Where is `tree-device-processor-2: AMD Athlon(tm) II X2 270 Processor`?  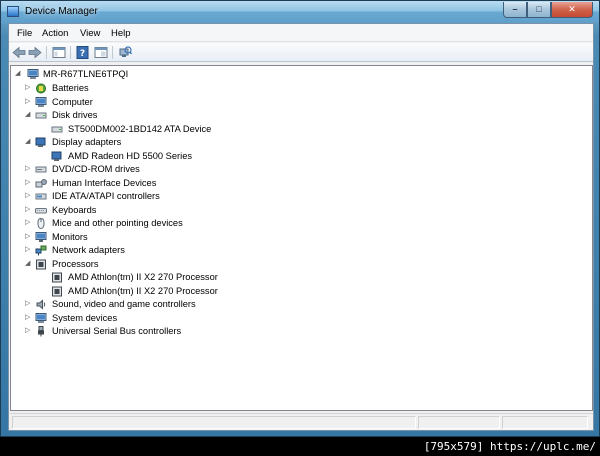
tree-device-processor-2: AMD Athlon(tm) II X2 270 Processor is located at coordinates (161, 291).